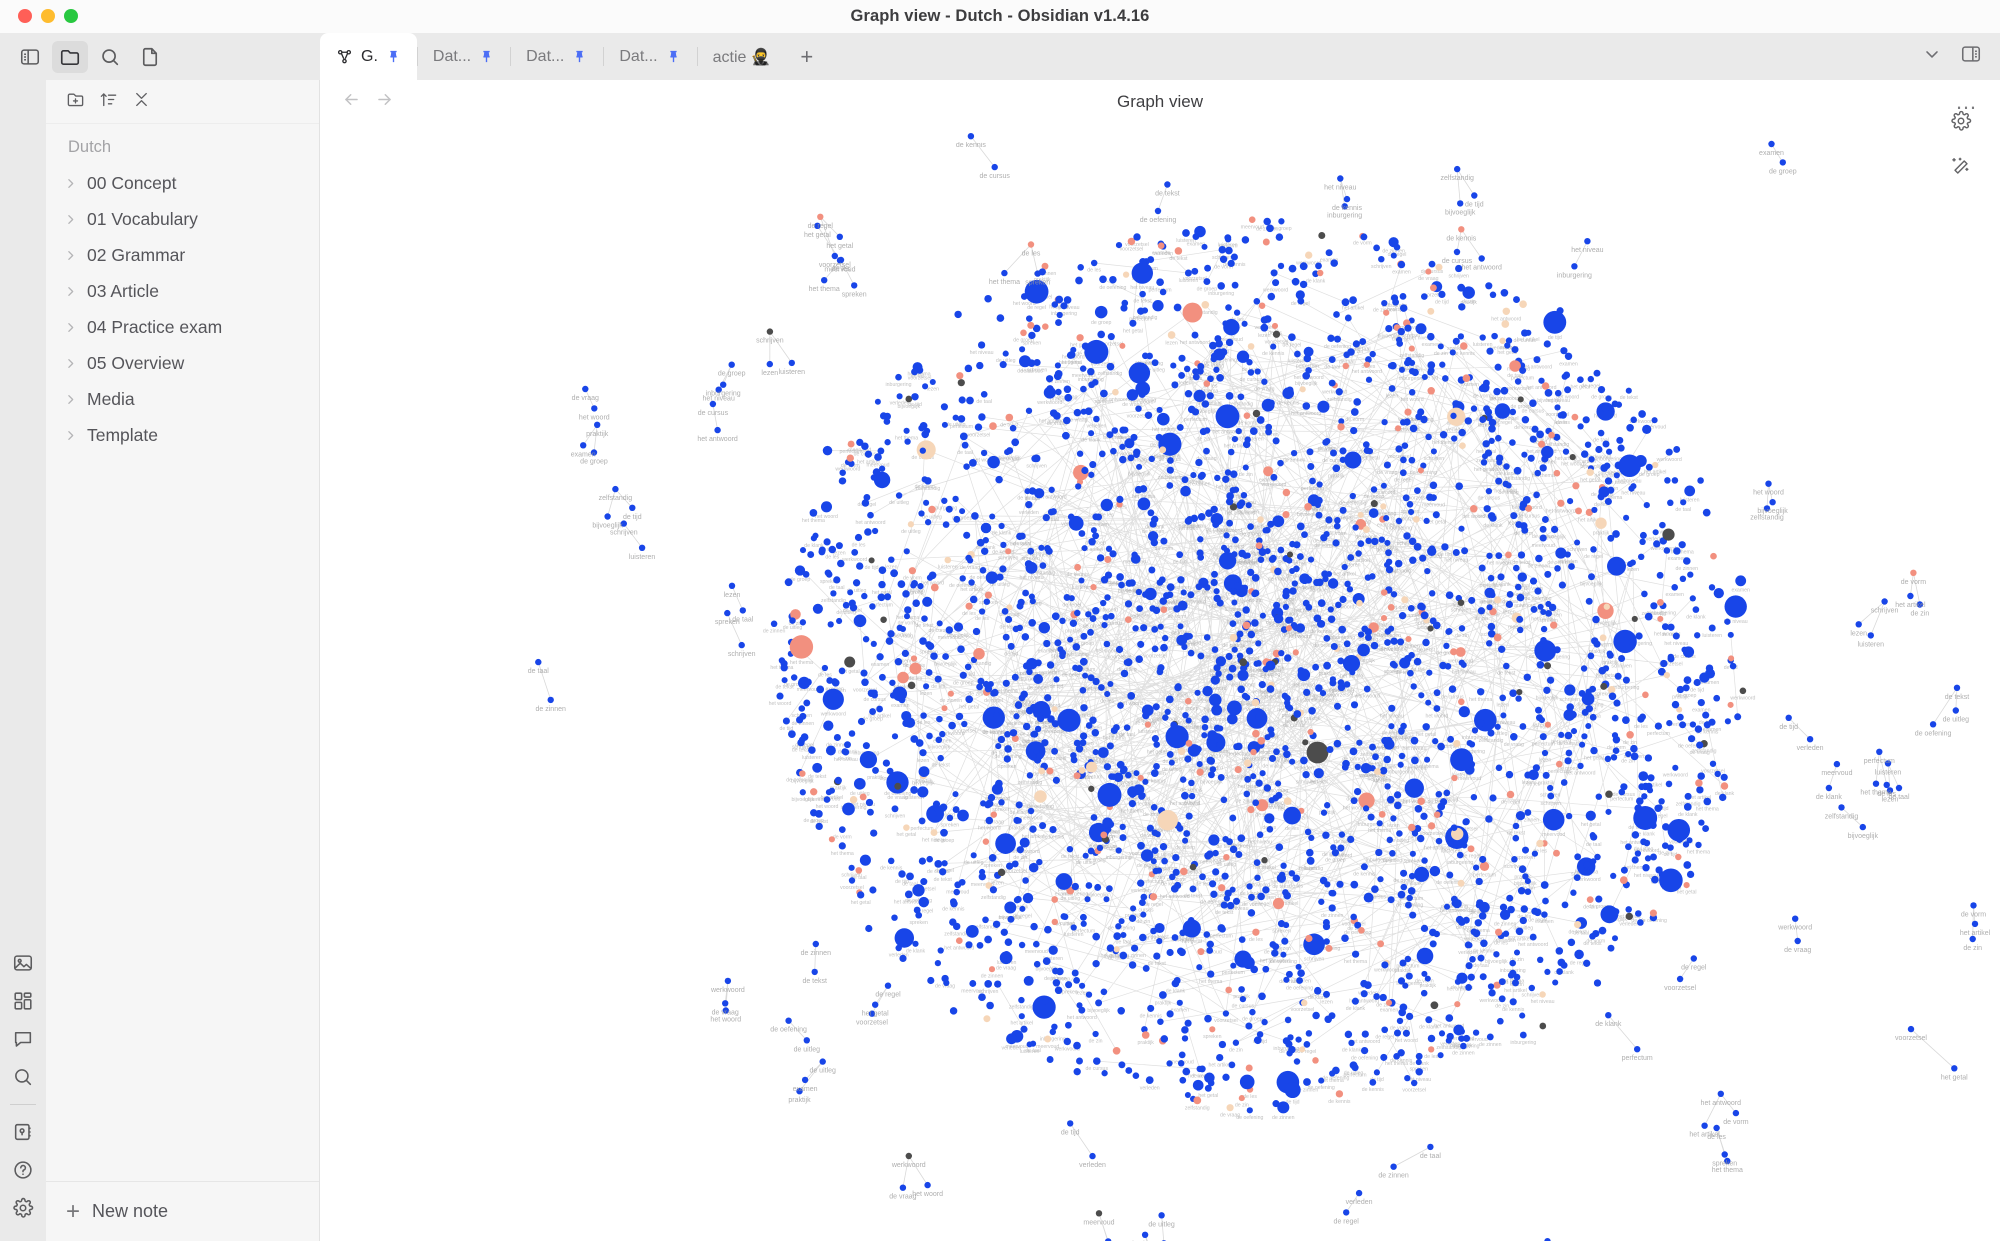 The height and width of the screenshot is (1241, 2000). I want to click on title-bar: Graph view - Dutch - Obsidian v1.4.16, so click(1000, 16).